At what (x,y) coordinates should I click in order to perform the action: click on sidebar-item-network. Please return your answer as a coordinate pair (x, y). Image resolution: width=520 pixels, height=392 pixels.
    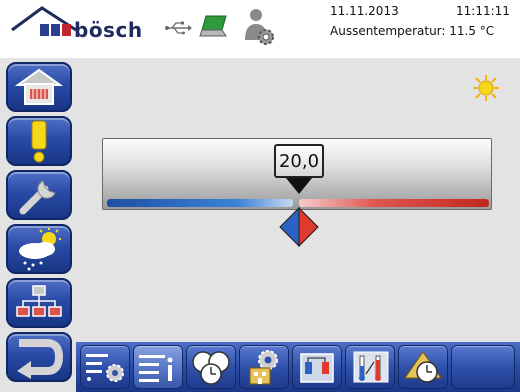
    Looking at the image, I should click on (39, 303).